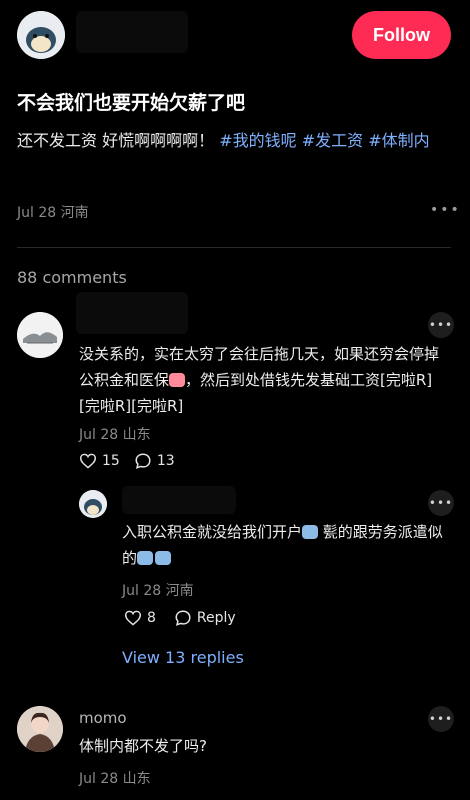  I want to click on comment-avatar-momo, so click(40, 729).